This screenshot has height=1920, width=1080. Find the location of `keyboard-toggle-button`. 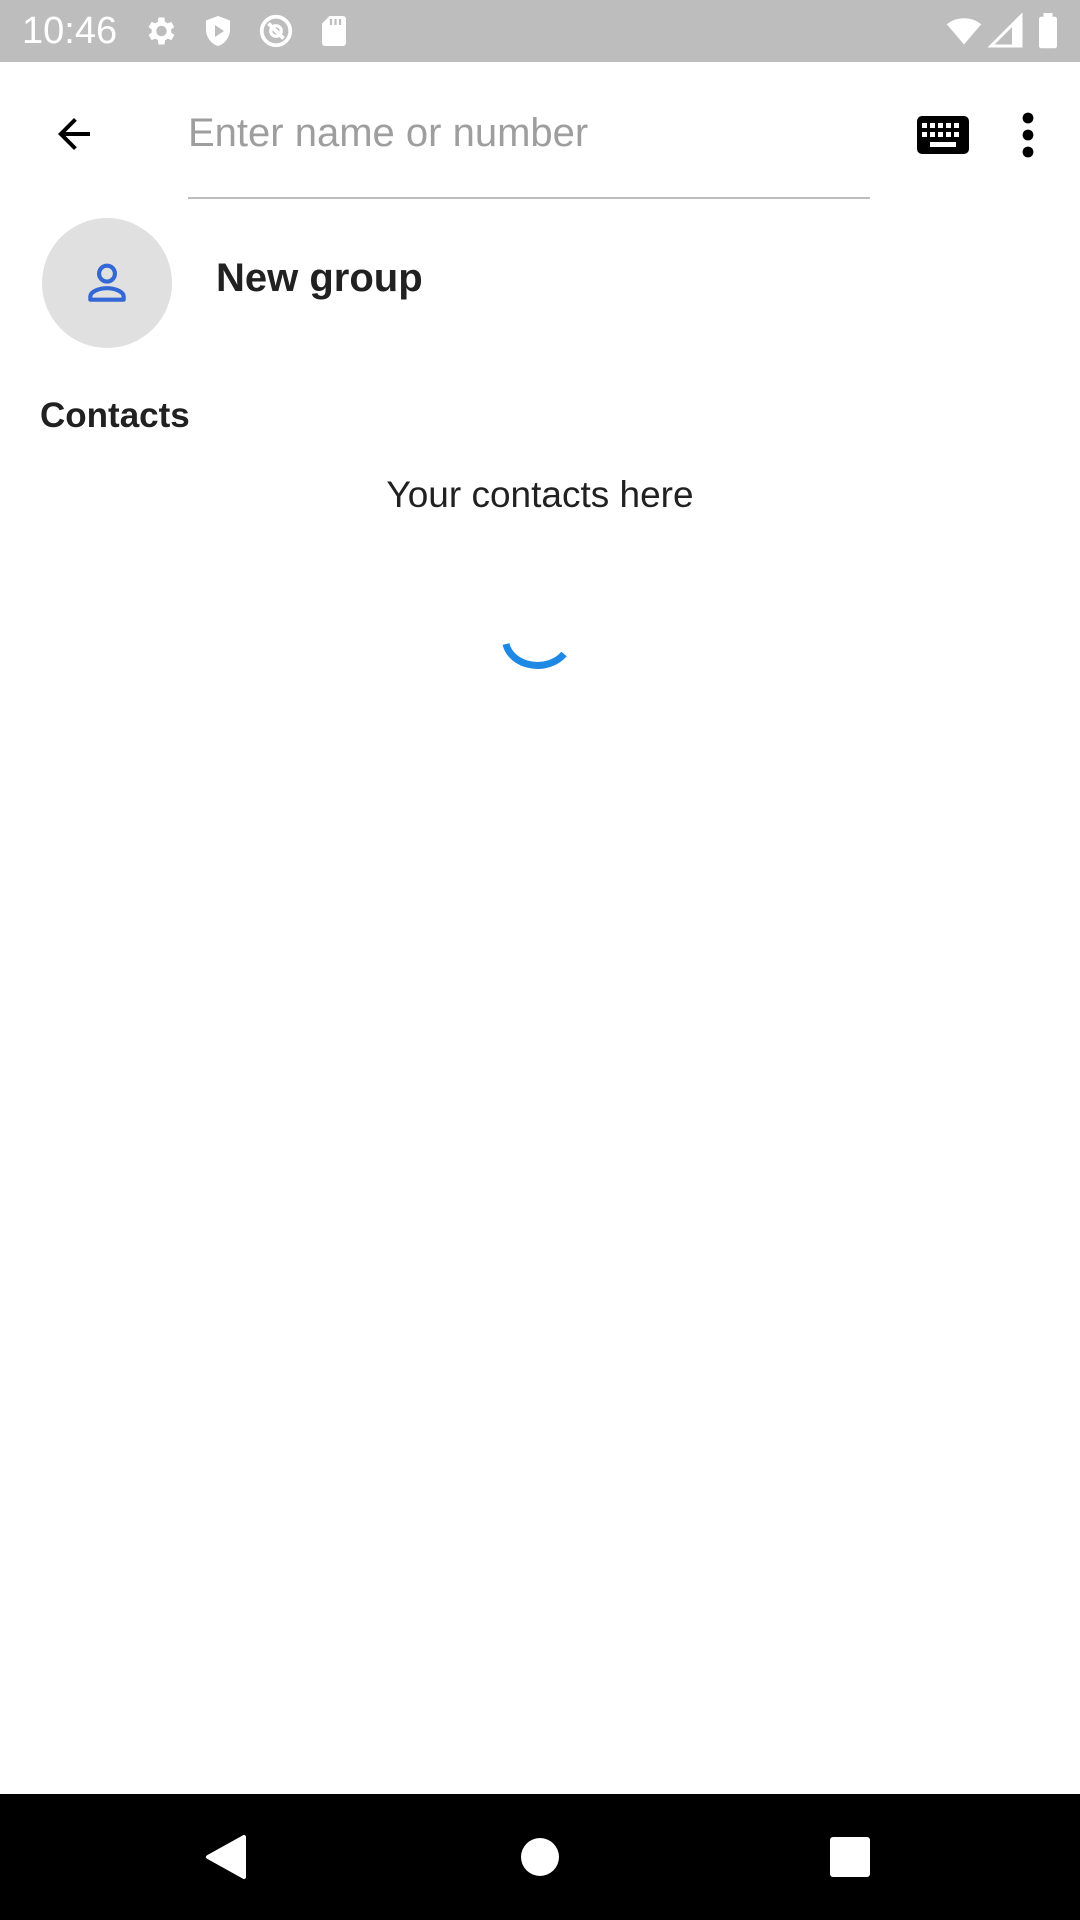

keyboard-toggle-button is located at coordinates (943, 135).